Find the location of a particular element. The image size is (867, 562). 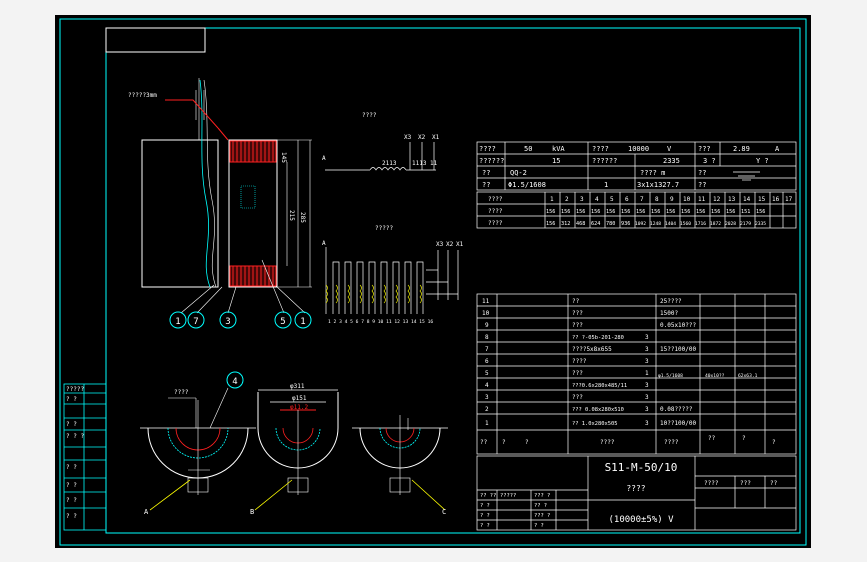

lead-x2: X2 is located at coordinates (450, 244).